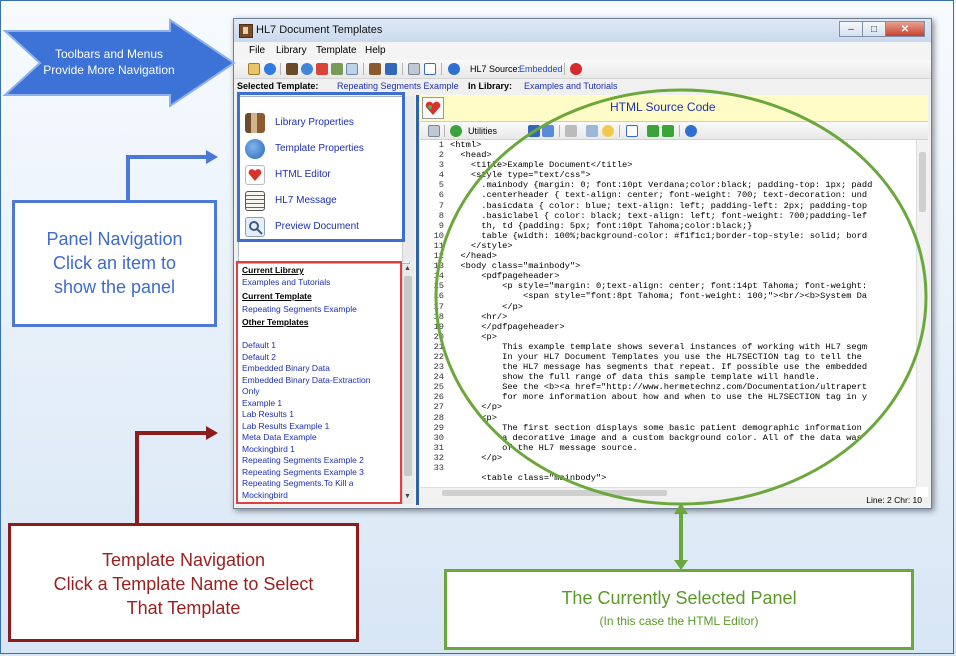 This screenshot has width=956, height=656. Describe the element at coordinates (905, 29) in the screenshot. I see `close-button: ✕` at that location.